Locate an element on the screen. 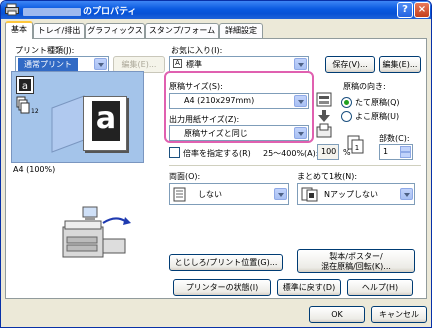 The width and height of the screenshot is (432, 328). document-icon: A is located at coordinates (177, 63).